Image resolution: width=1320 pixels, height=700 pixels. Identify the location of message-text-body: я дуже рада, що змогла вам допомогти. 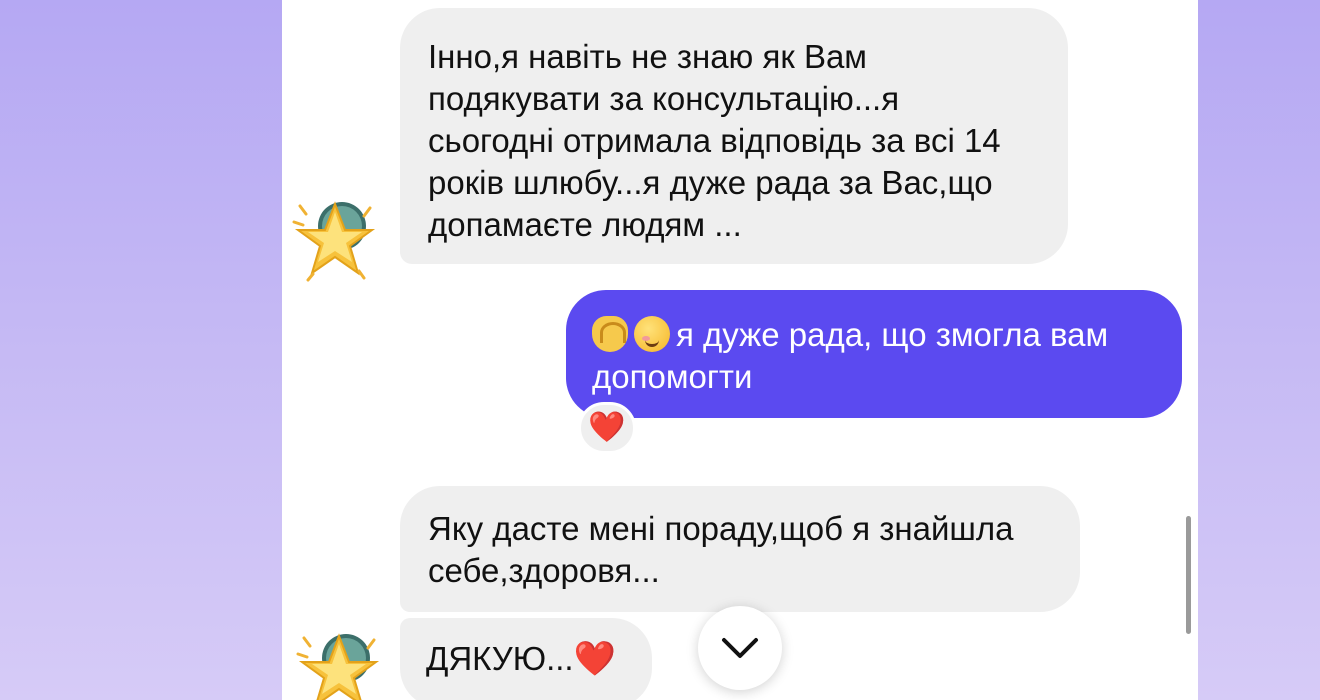
(850, 355).